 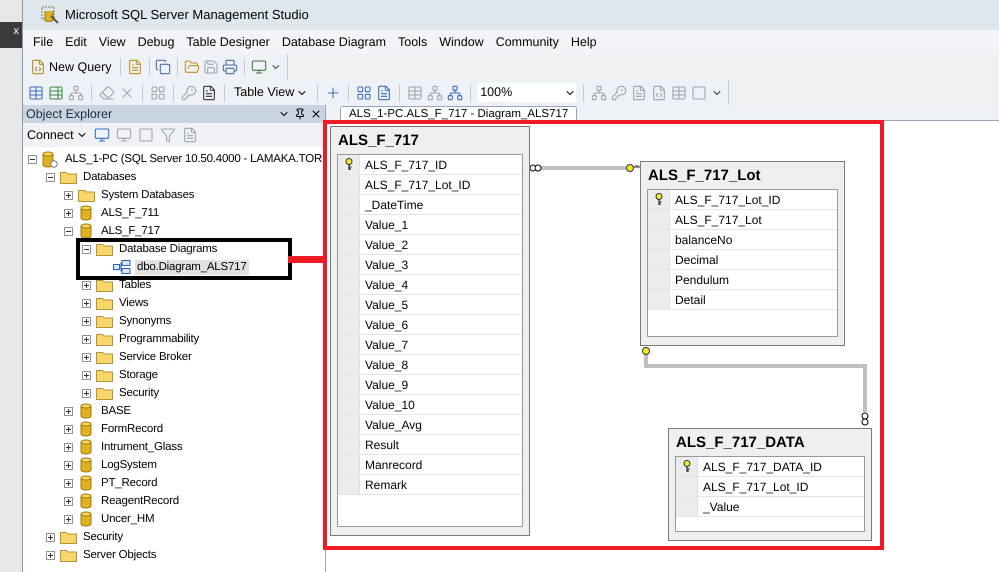 What do you see at coordinates (364, 92) in the screenshot?
I see `arrange-icon` at bounding box center [364, 92].